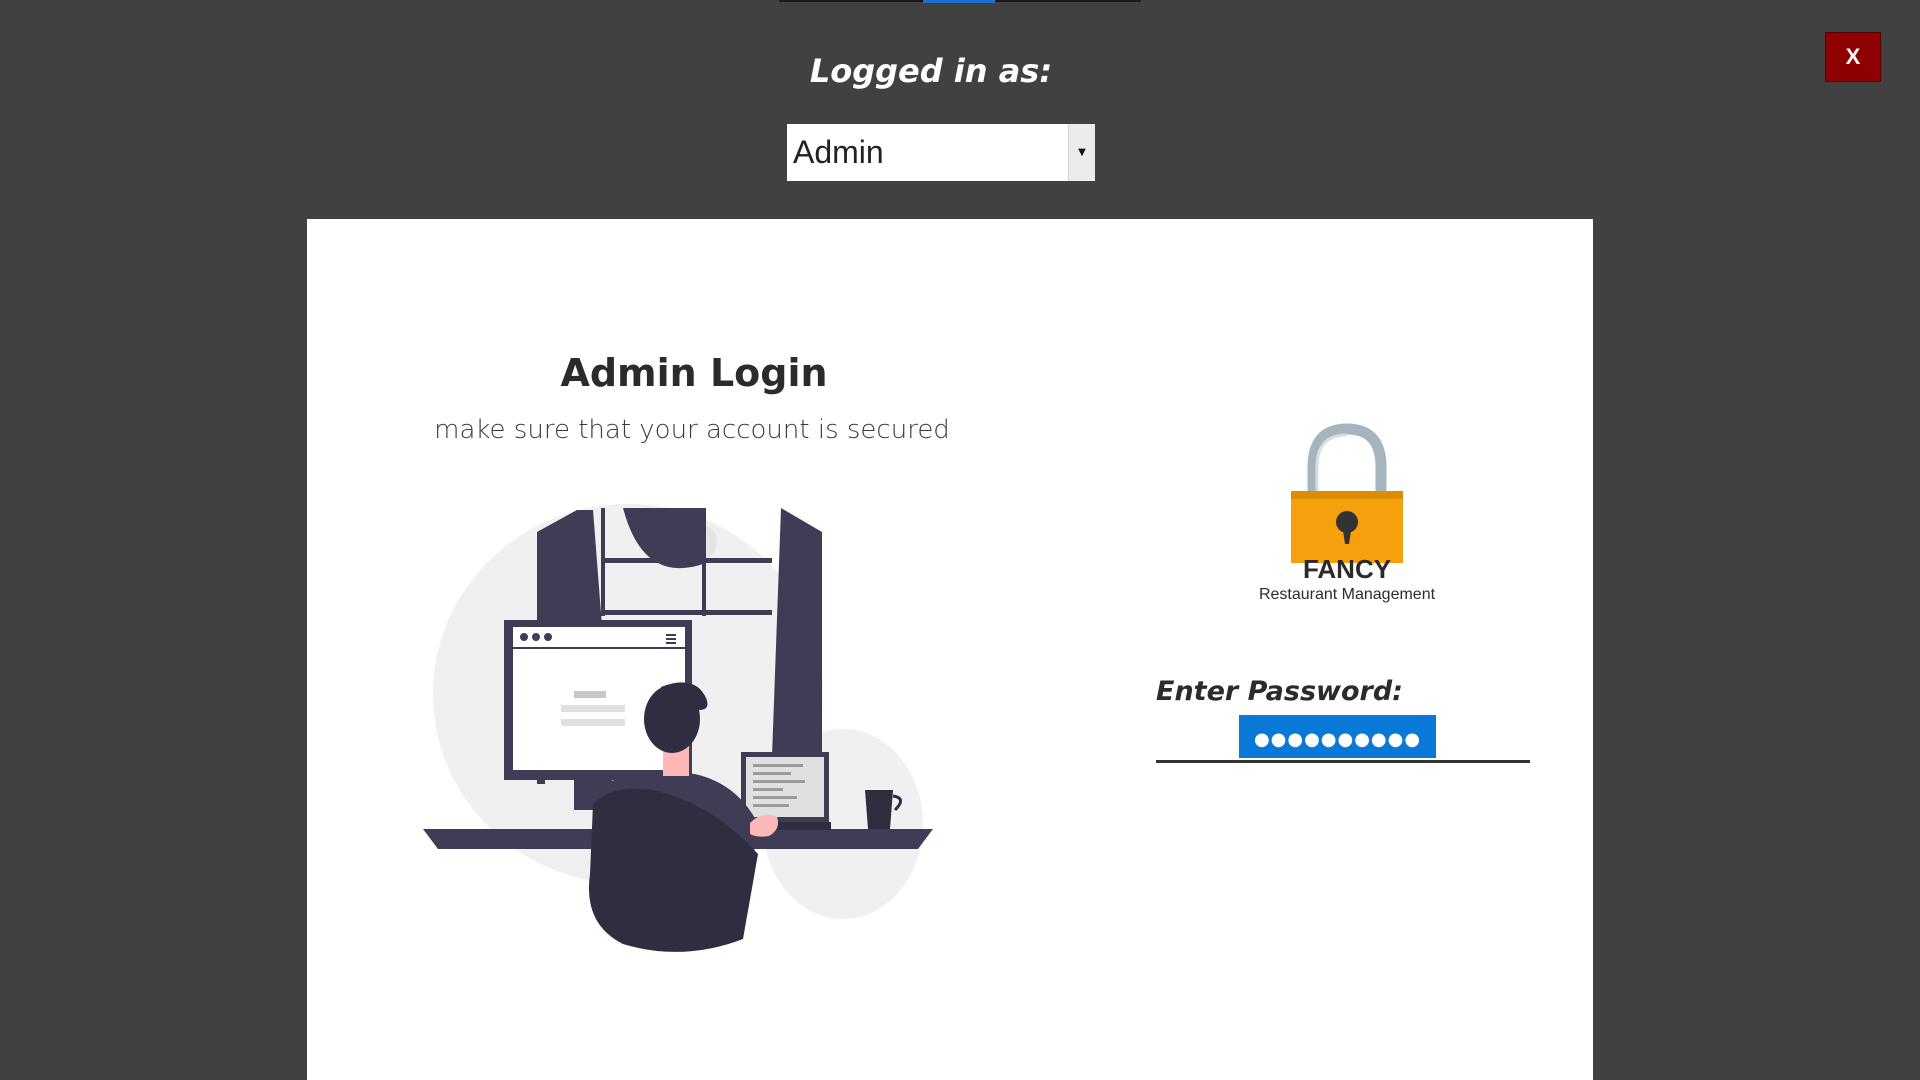  What do you see at coordinates (959, 1) in the screenshot?
I see `top-tab-active-indicator` at bounding box center [959, 1].